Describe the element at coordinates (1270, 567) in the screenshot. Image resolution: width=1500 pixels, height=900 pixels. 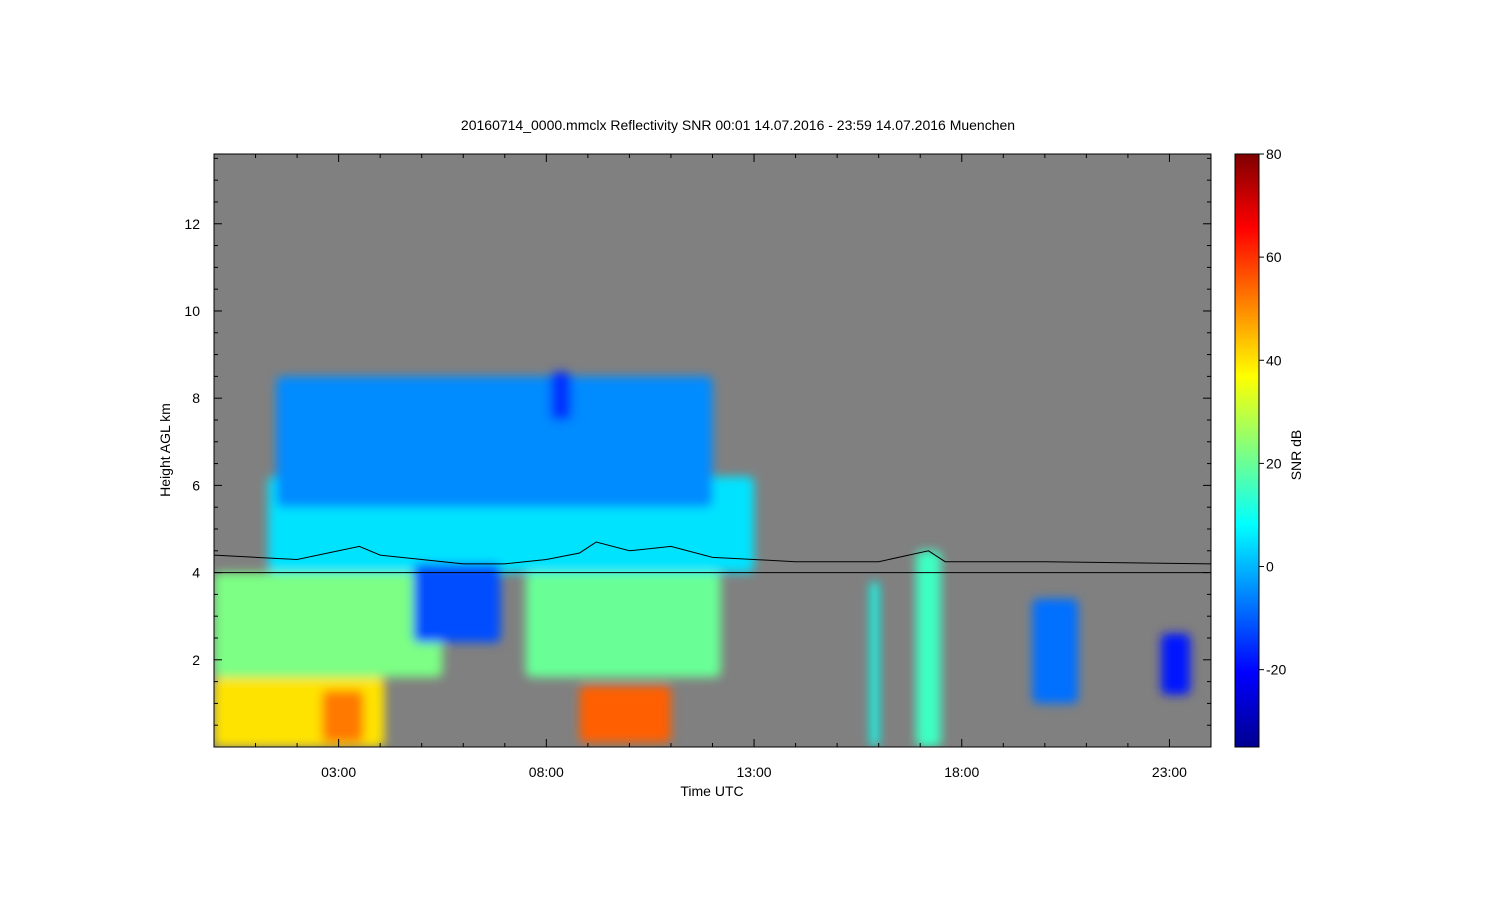
I see `colorbar-tick-label: 0` at that location.